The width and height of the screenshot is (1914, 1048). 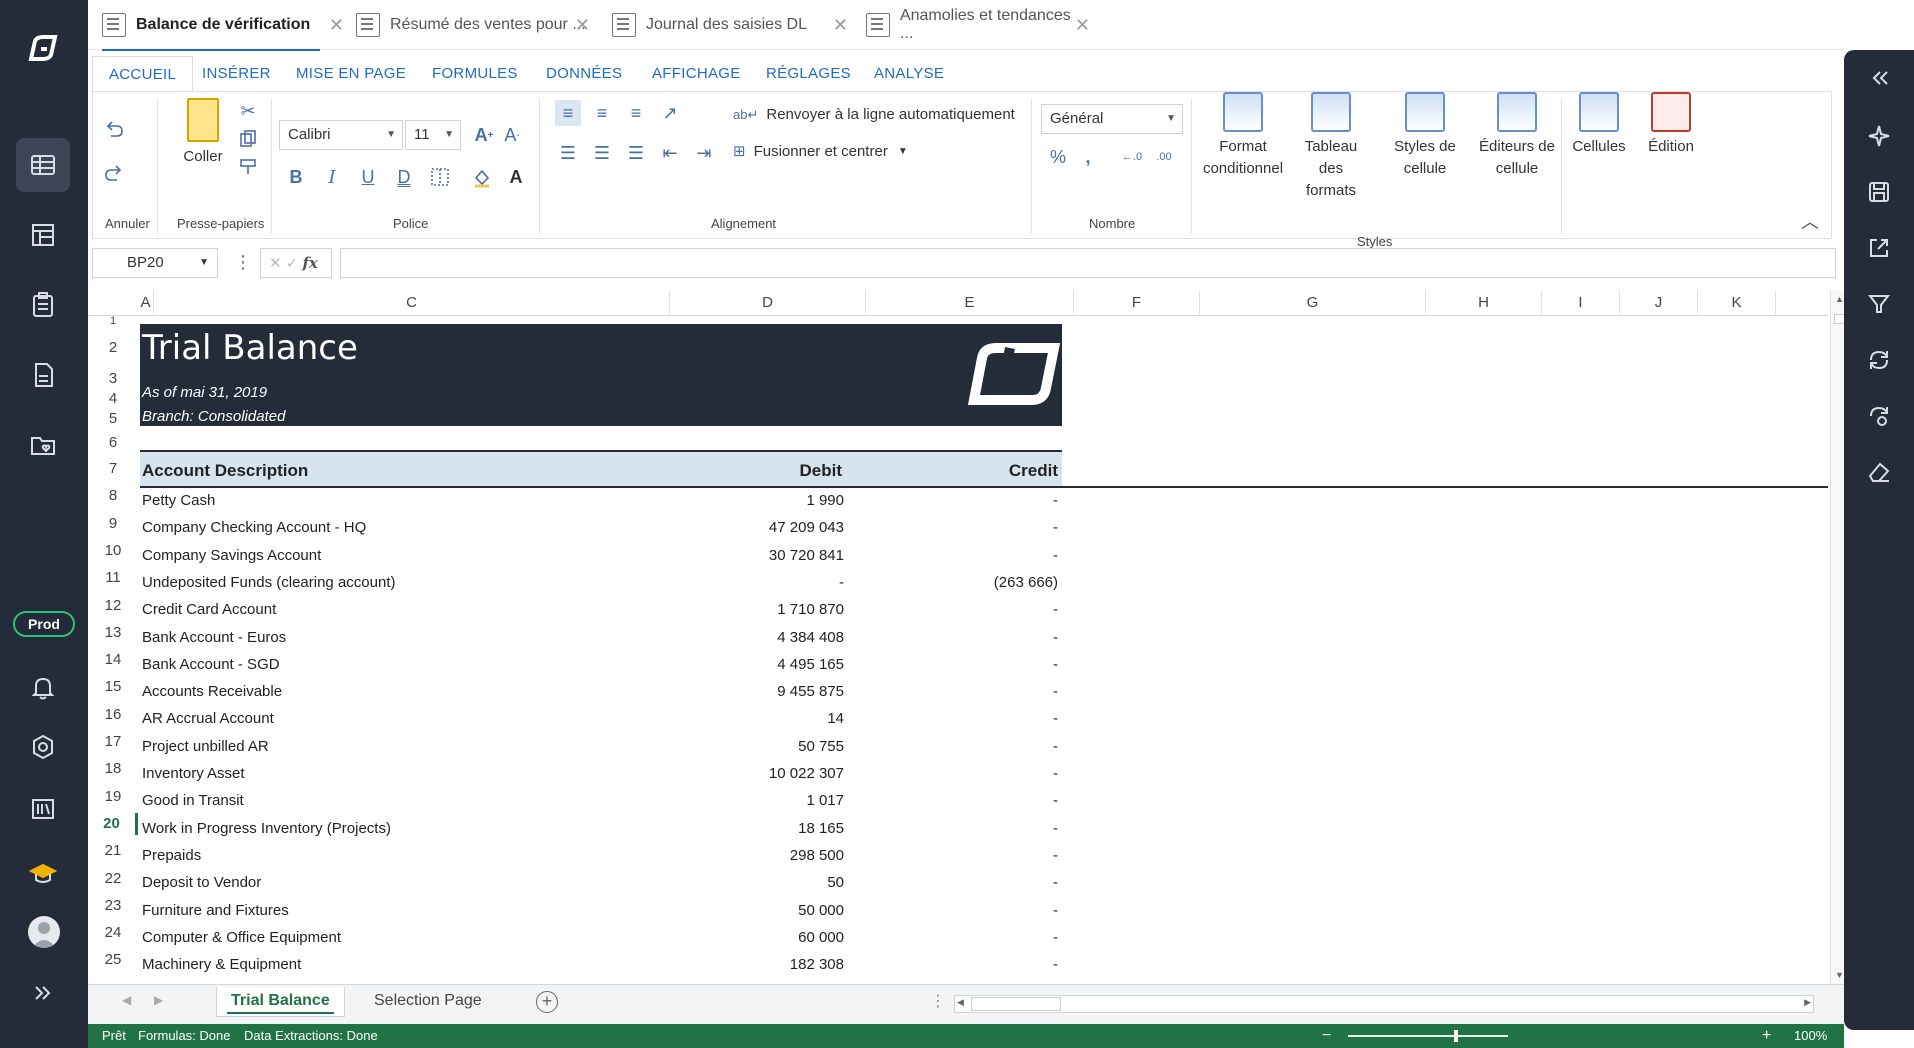 What do you see at coordinates (601, 638) in the screenshot?
I see `table-row: Bank Account - Euros 4 384 408 -` at bounding box center [601, 638].